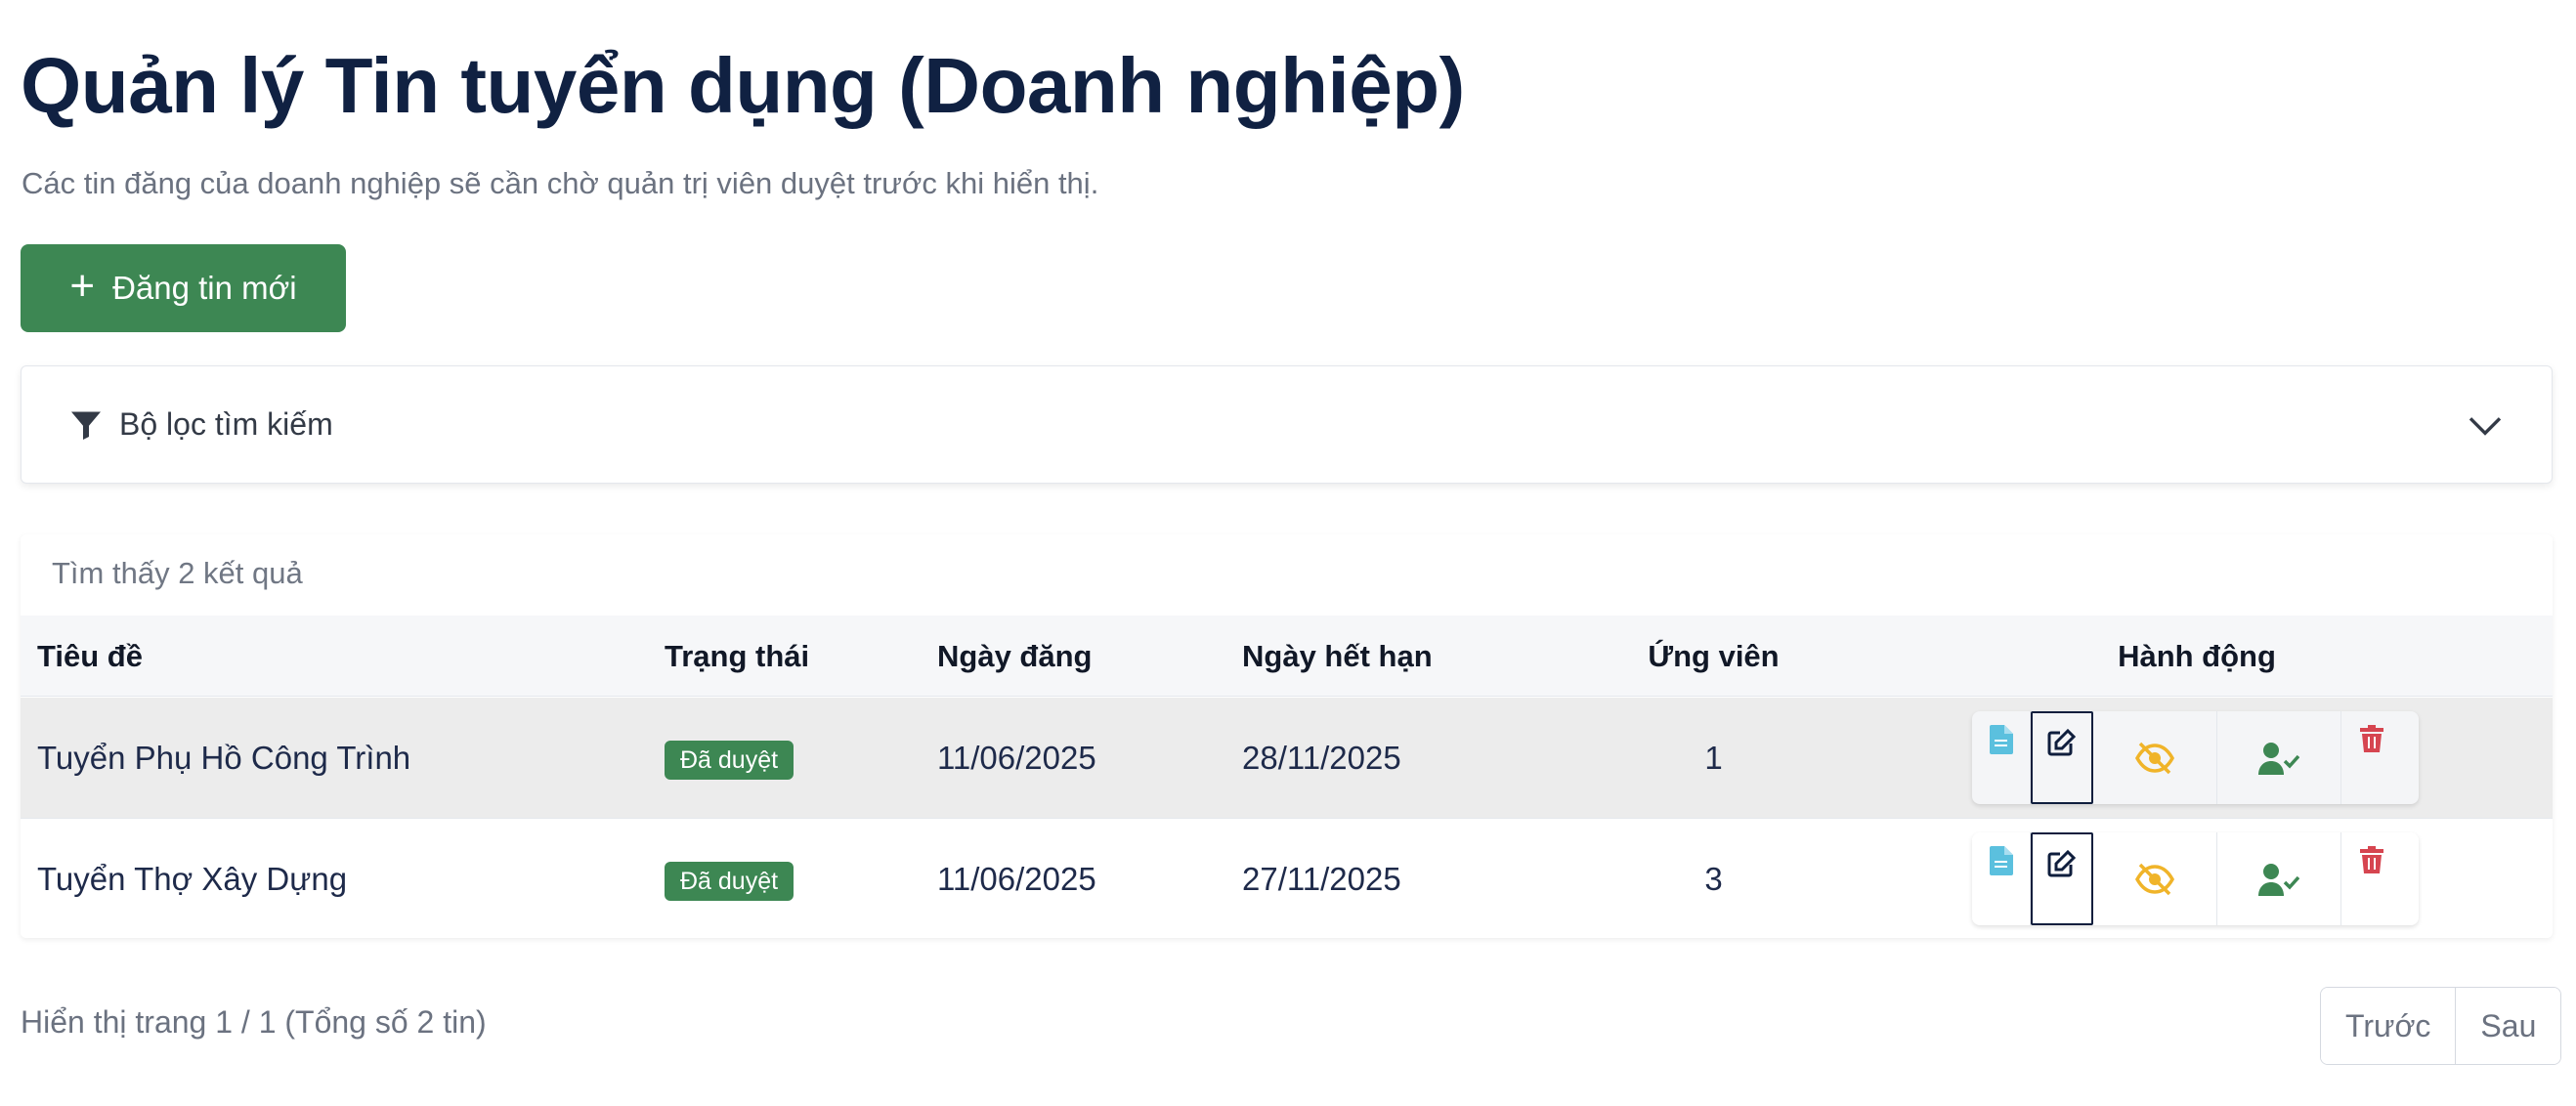 This screenshot has width=2576, height=1106. Describe the element at coordinates (1322, 758) in the screenshot. I see `expiry-date: 28/11/2025` at that location.